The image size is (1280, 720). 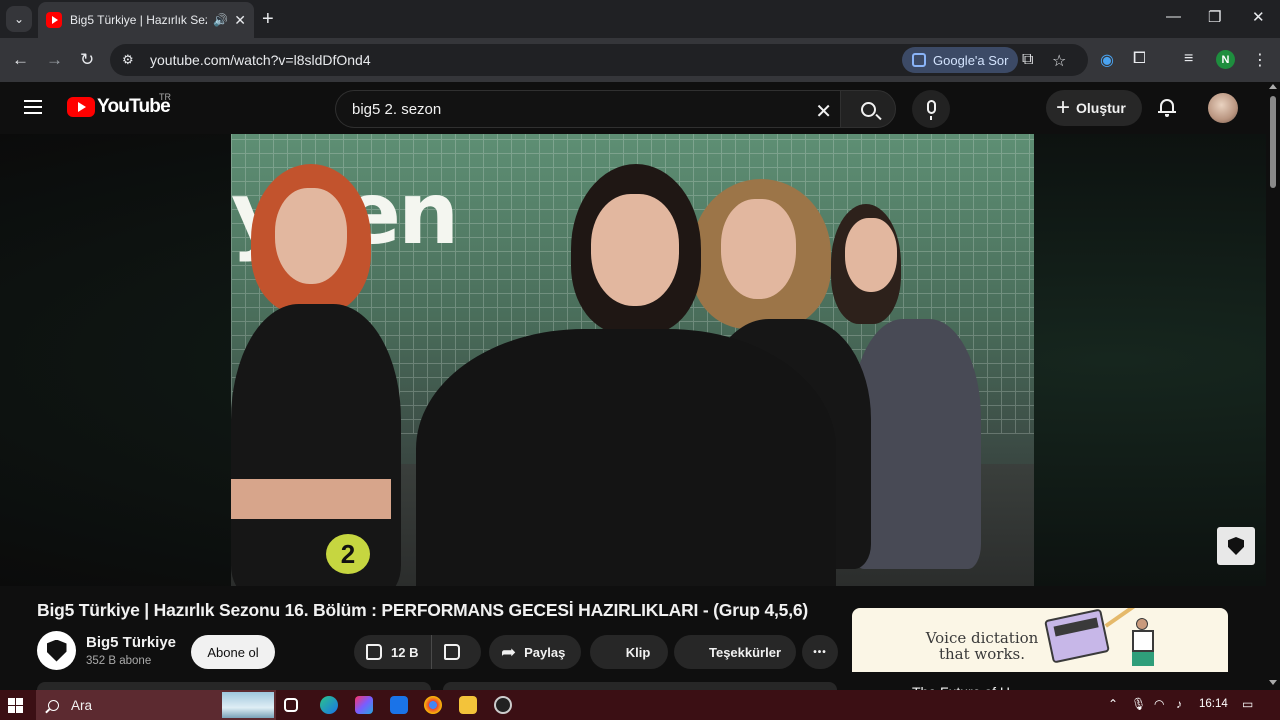 What do you see at coordinates (452, 652) in the screenshot?
I see `thumbs-down-icon` at bounding box center [452, 652].